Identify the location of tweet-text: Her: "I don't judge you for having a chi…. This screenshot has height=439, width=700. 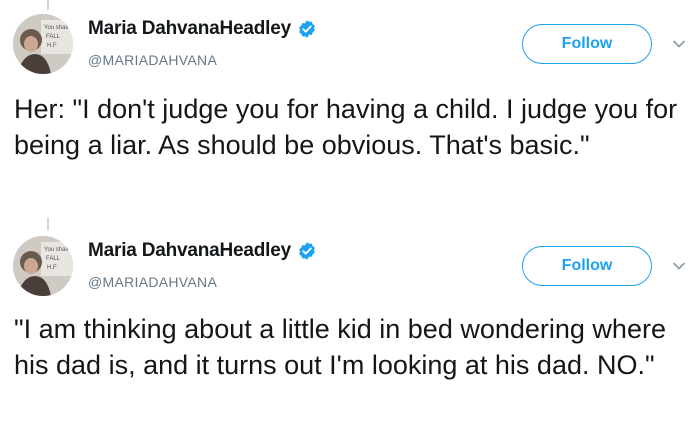
(346, 127).